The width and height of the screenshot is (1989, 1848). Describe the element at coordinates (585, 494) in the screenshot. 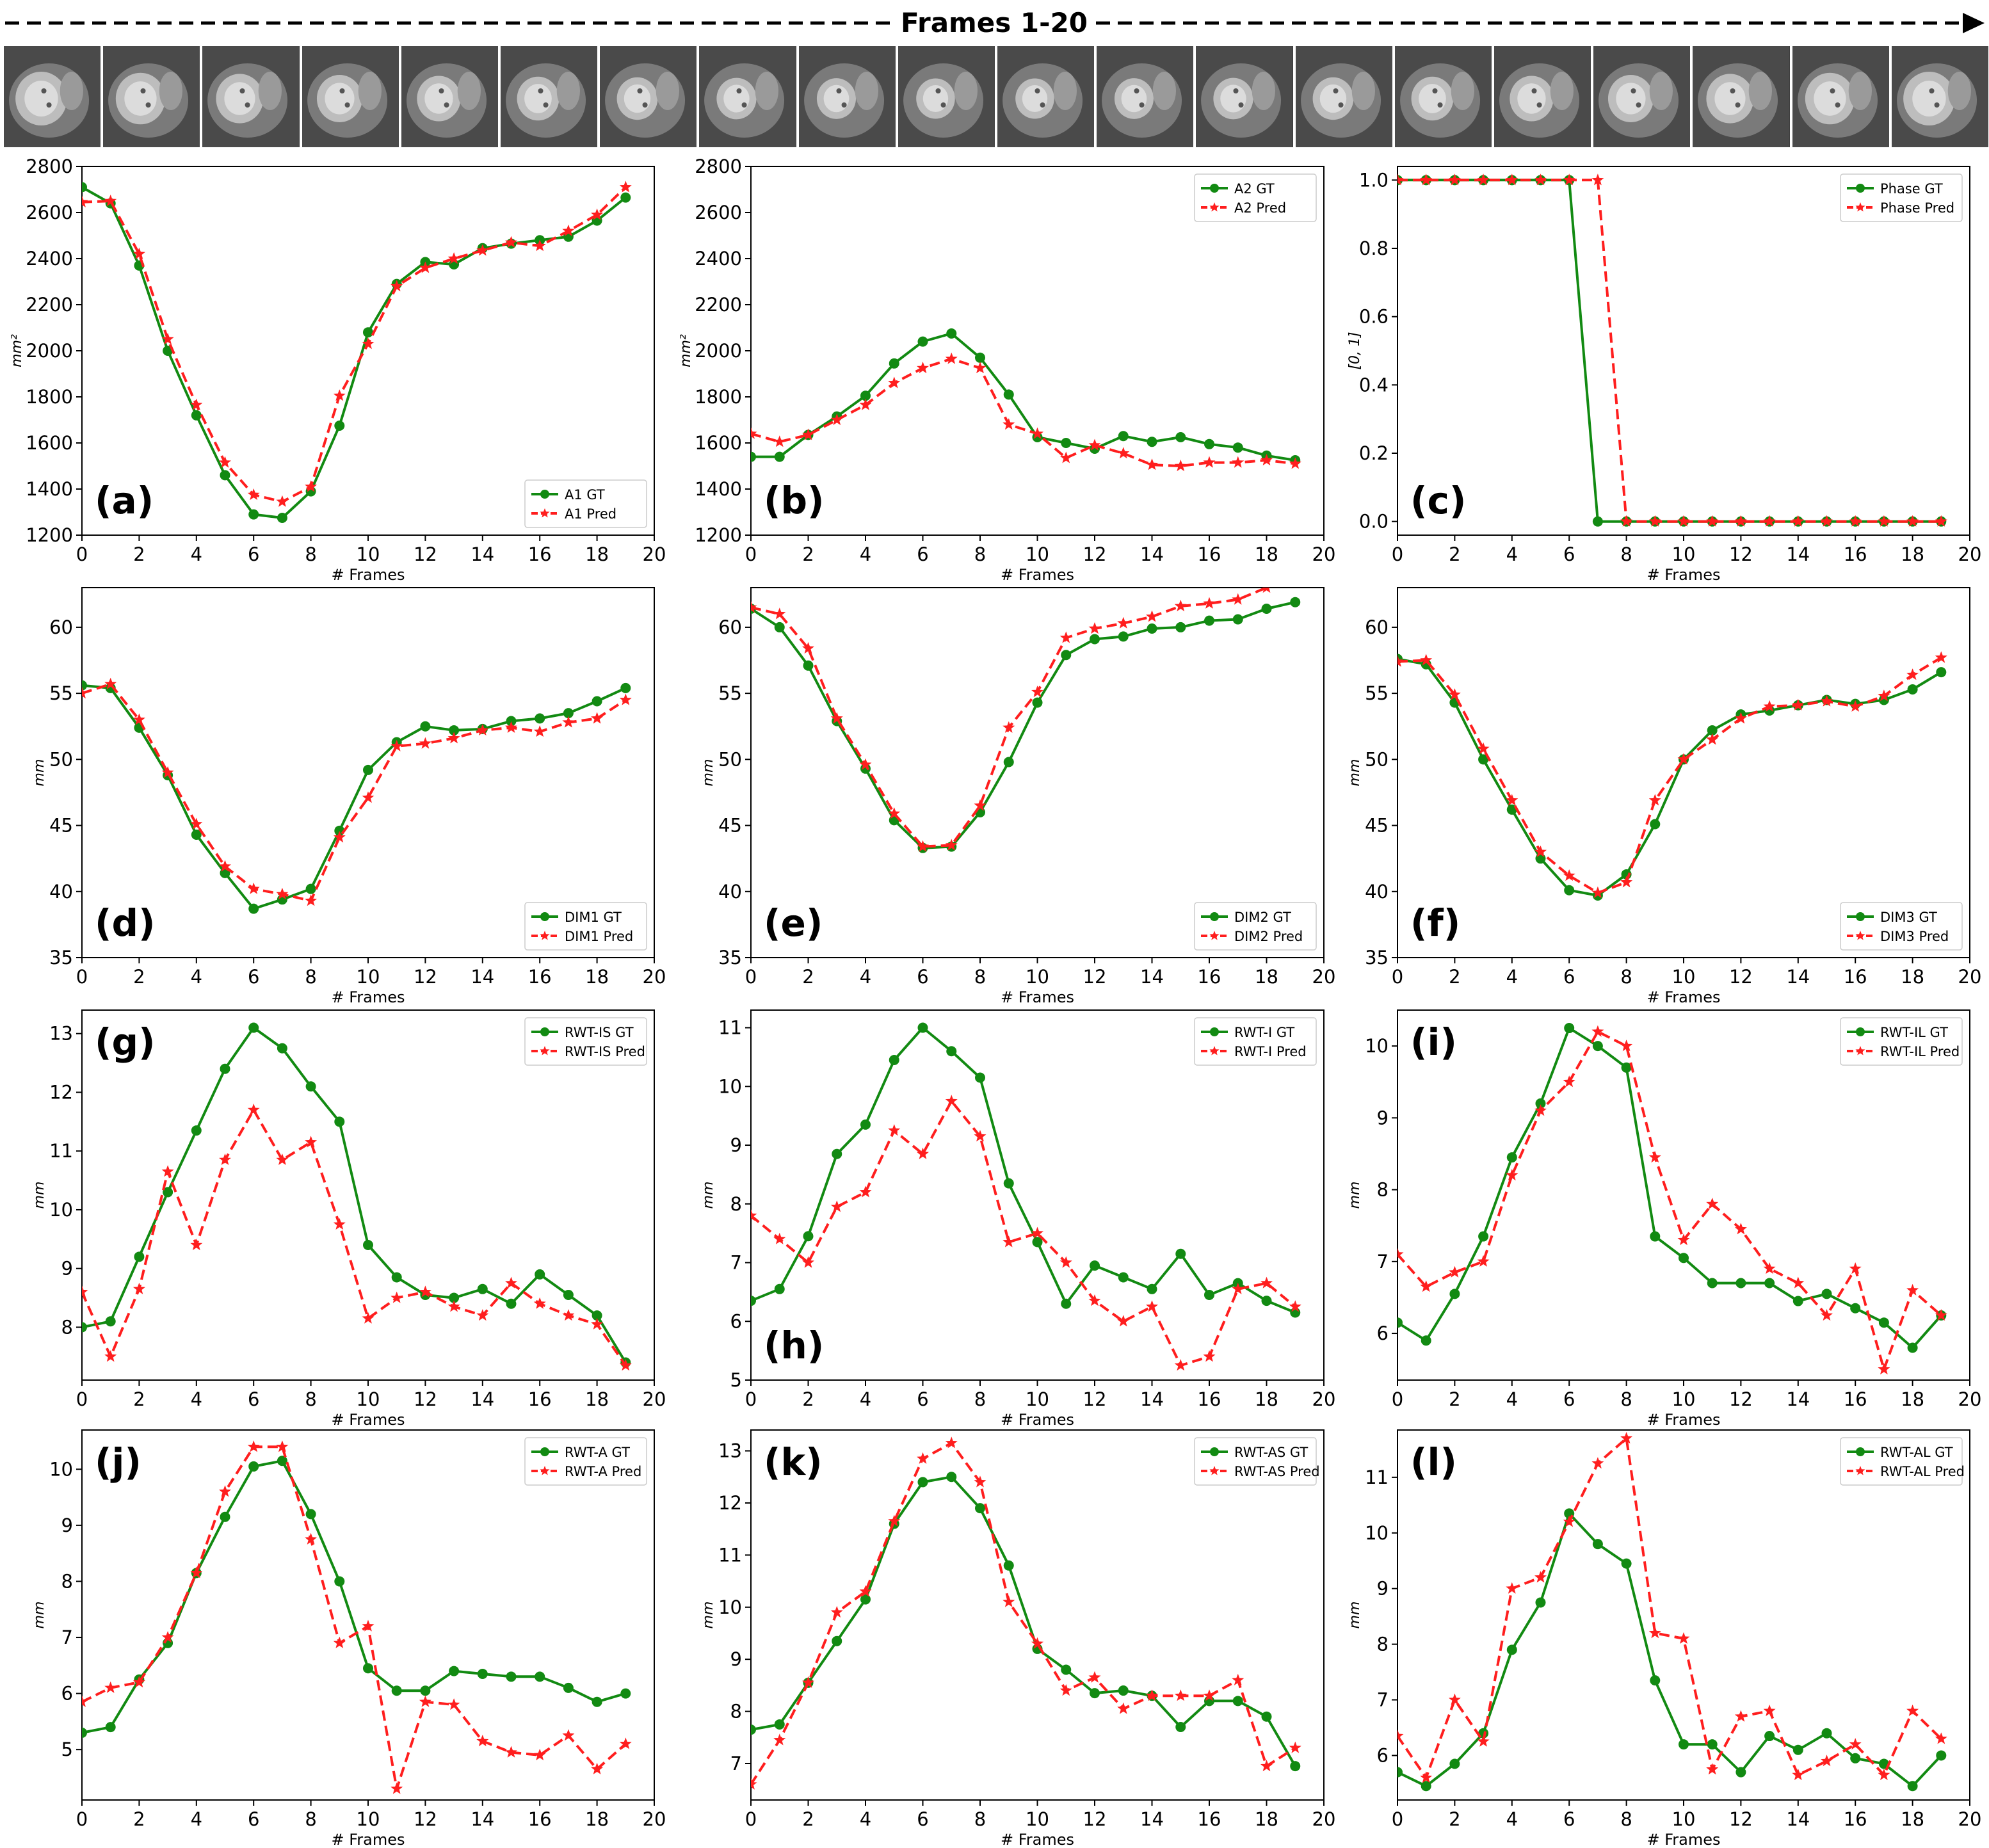

I see `legend-entry: A1 GT` at that location.